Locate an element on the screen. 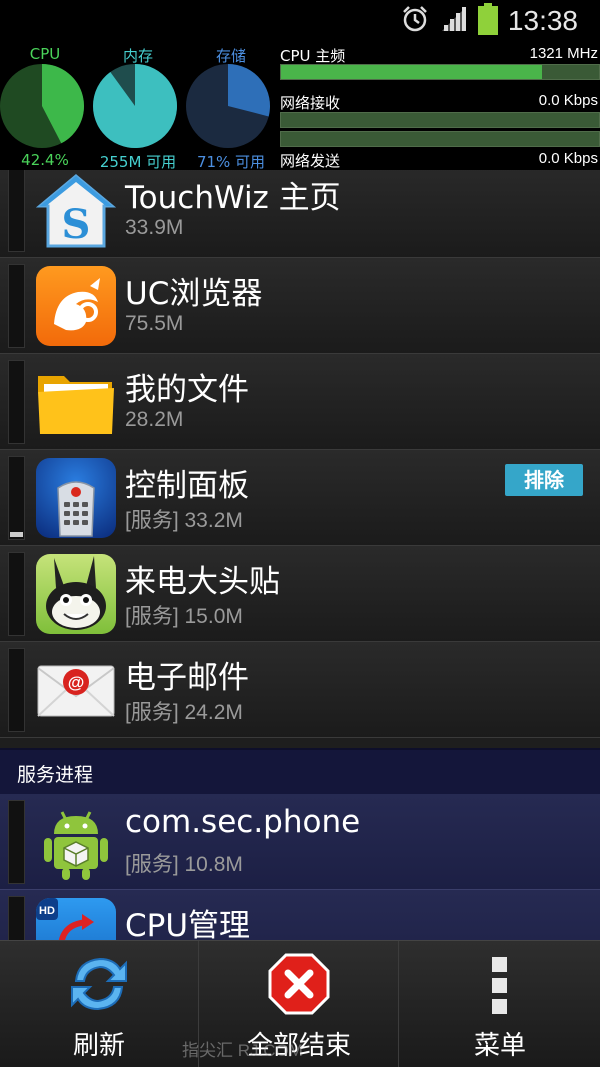 Image resolution: width=600 pixels, height=1067 pixels. app-name: com.sec.phone is located at coordinates (243, 822).